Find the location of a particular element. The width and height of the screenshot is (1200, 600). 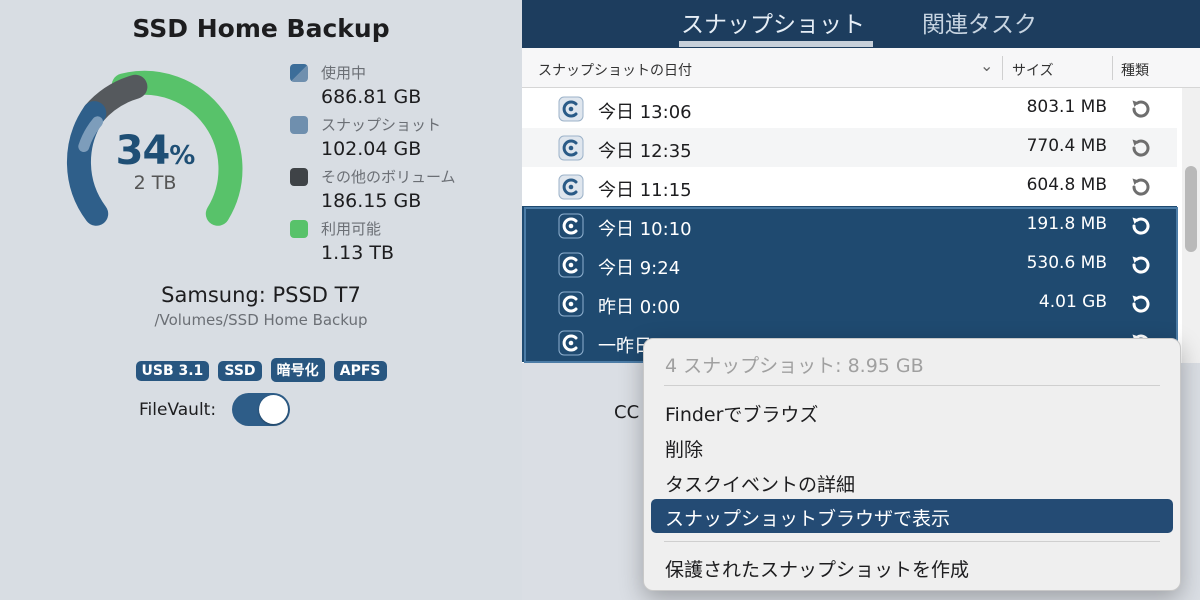

legend-snapshots: スナップショット 102.04 GB is located at coordinates (400, 138).